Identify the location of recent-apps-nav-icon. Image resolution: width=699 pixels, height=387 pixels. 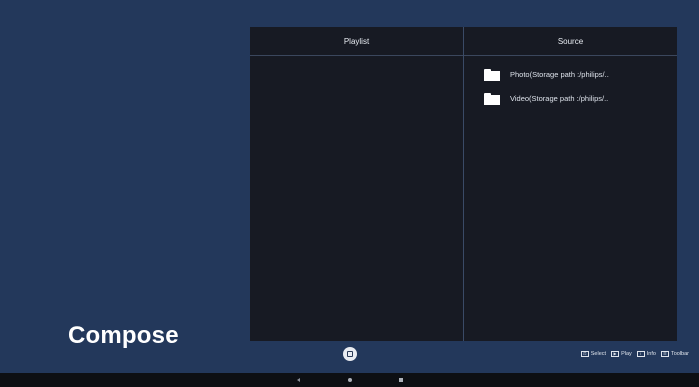
(401, 380).